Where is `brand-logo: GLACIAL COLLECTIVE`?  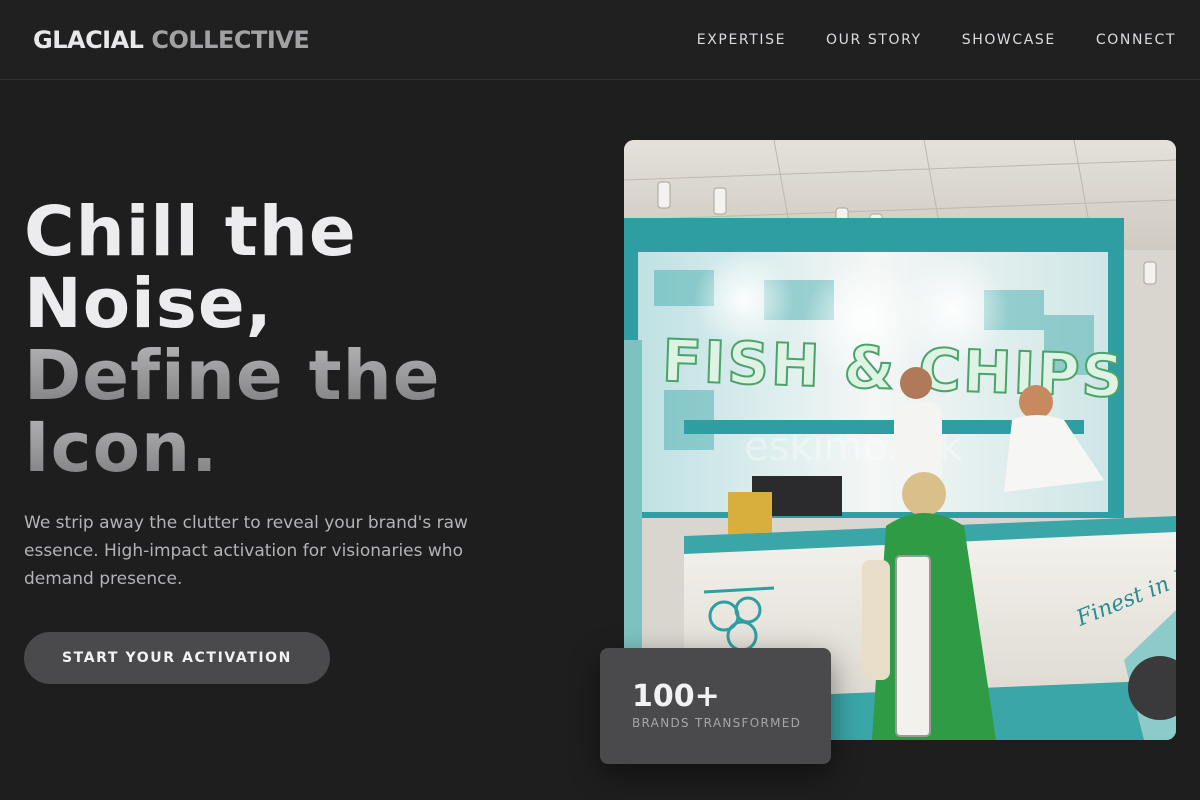 brand-logo: GLACIAL COLLECTIVE is located at coordinates (171, 40).